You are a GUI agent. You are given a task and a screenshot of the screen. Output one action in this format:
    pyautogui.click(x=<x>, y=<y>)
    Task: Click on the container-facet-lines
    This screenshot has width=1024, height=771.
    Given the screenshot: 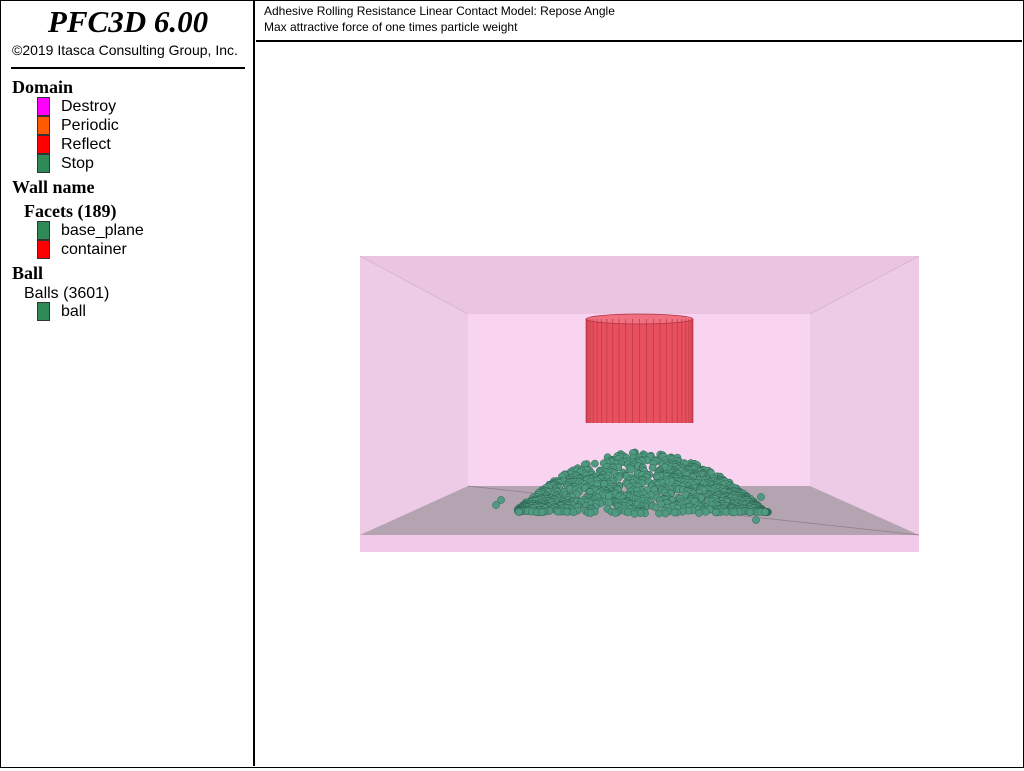 What is the action you would take?
    pyautogui.click(x=639, y=371)
    